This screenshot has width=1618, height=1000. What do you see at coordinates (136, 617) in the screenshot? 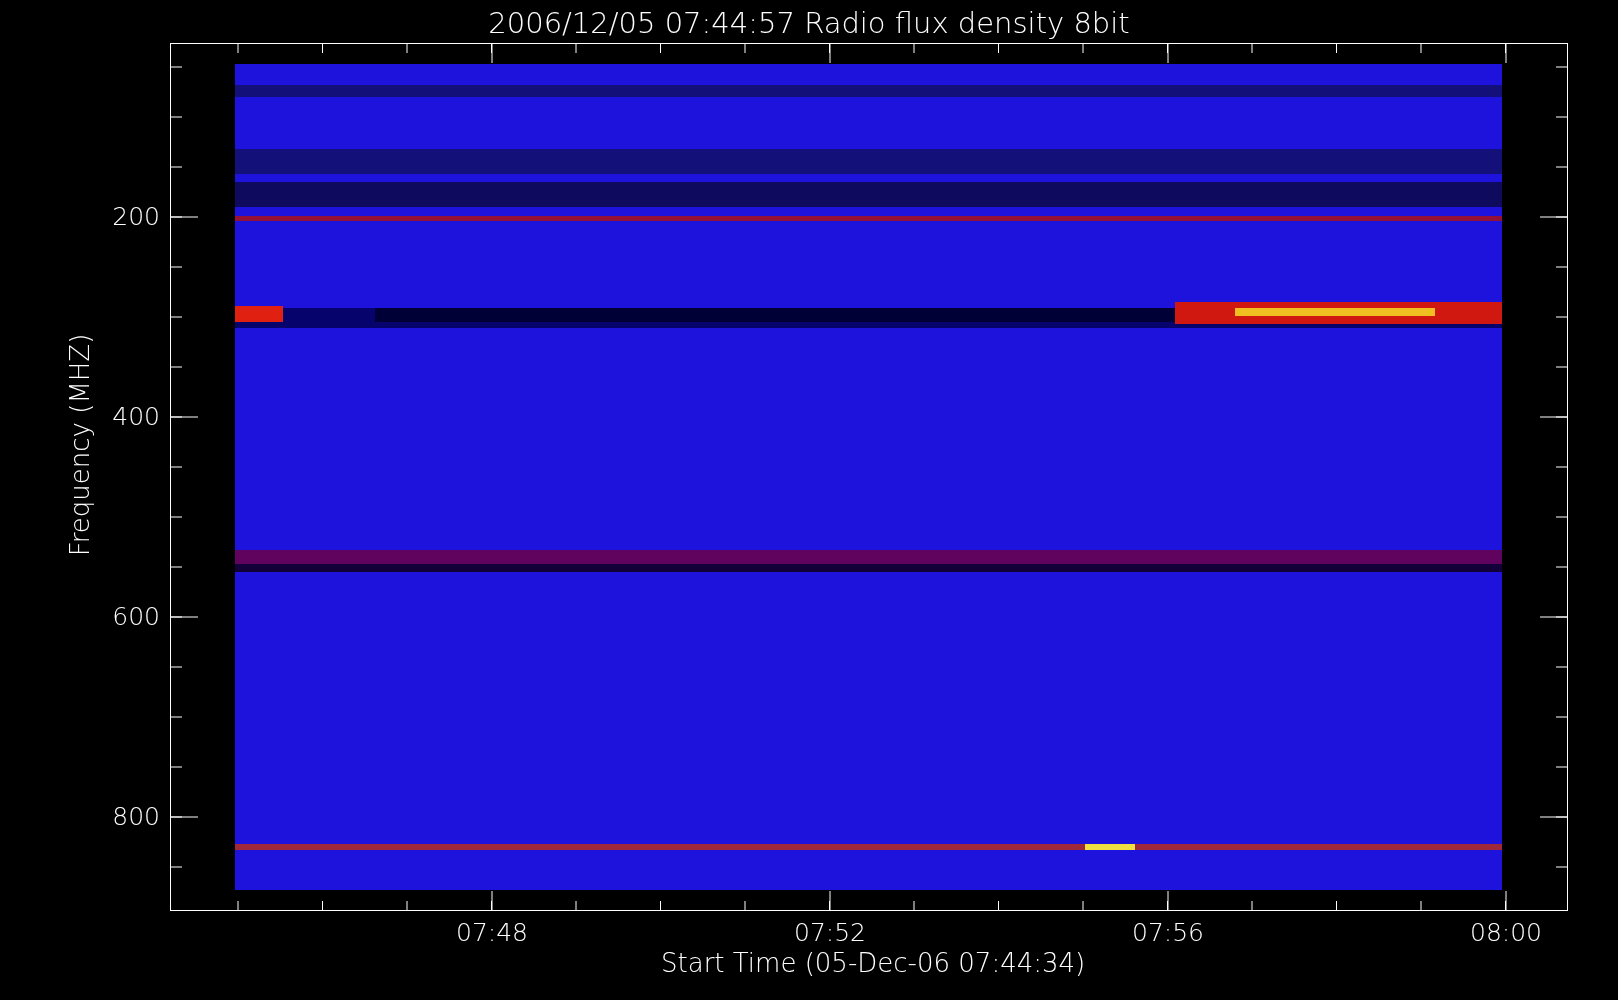
I see `y-tick-label: 600` at bounding box center [136, 617].